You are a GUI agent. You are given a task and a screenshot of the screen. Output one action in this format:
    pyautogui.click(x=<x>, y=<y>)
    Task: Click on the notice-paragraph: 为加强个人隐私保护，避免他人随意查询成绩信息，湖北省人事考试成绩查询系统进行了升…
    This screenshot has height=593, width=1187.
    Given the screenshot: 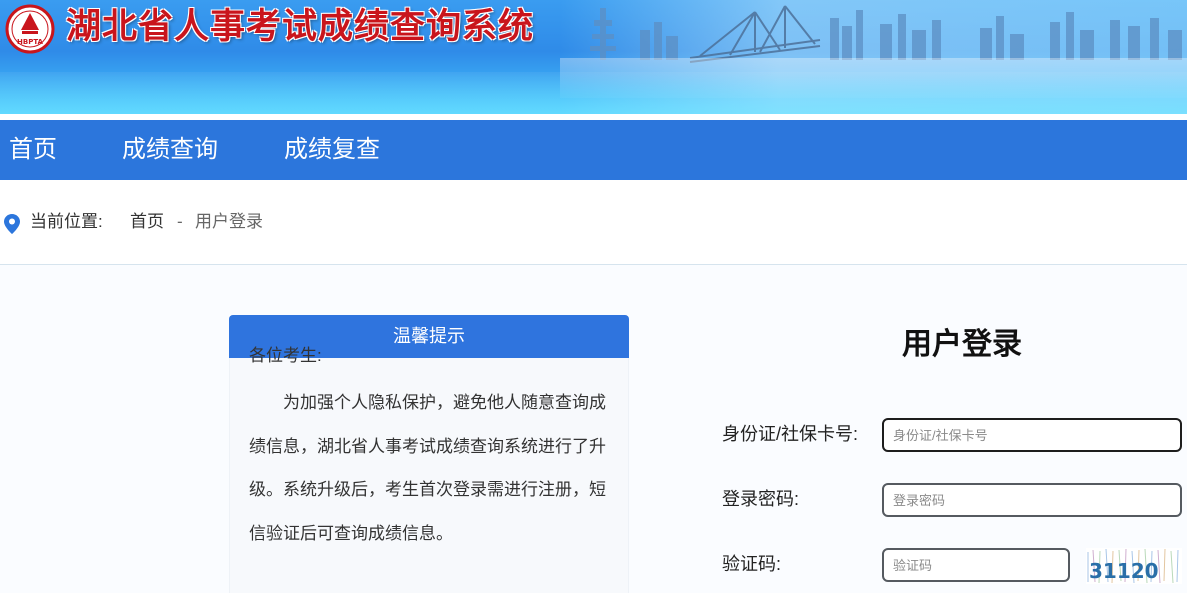 What is the action you would take?
    pyautogui.click(x=427, y=468)
    